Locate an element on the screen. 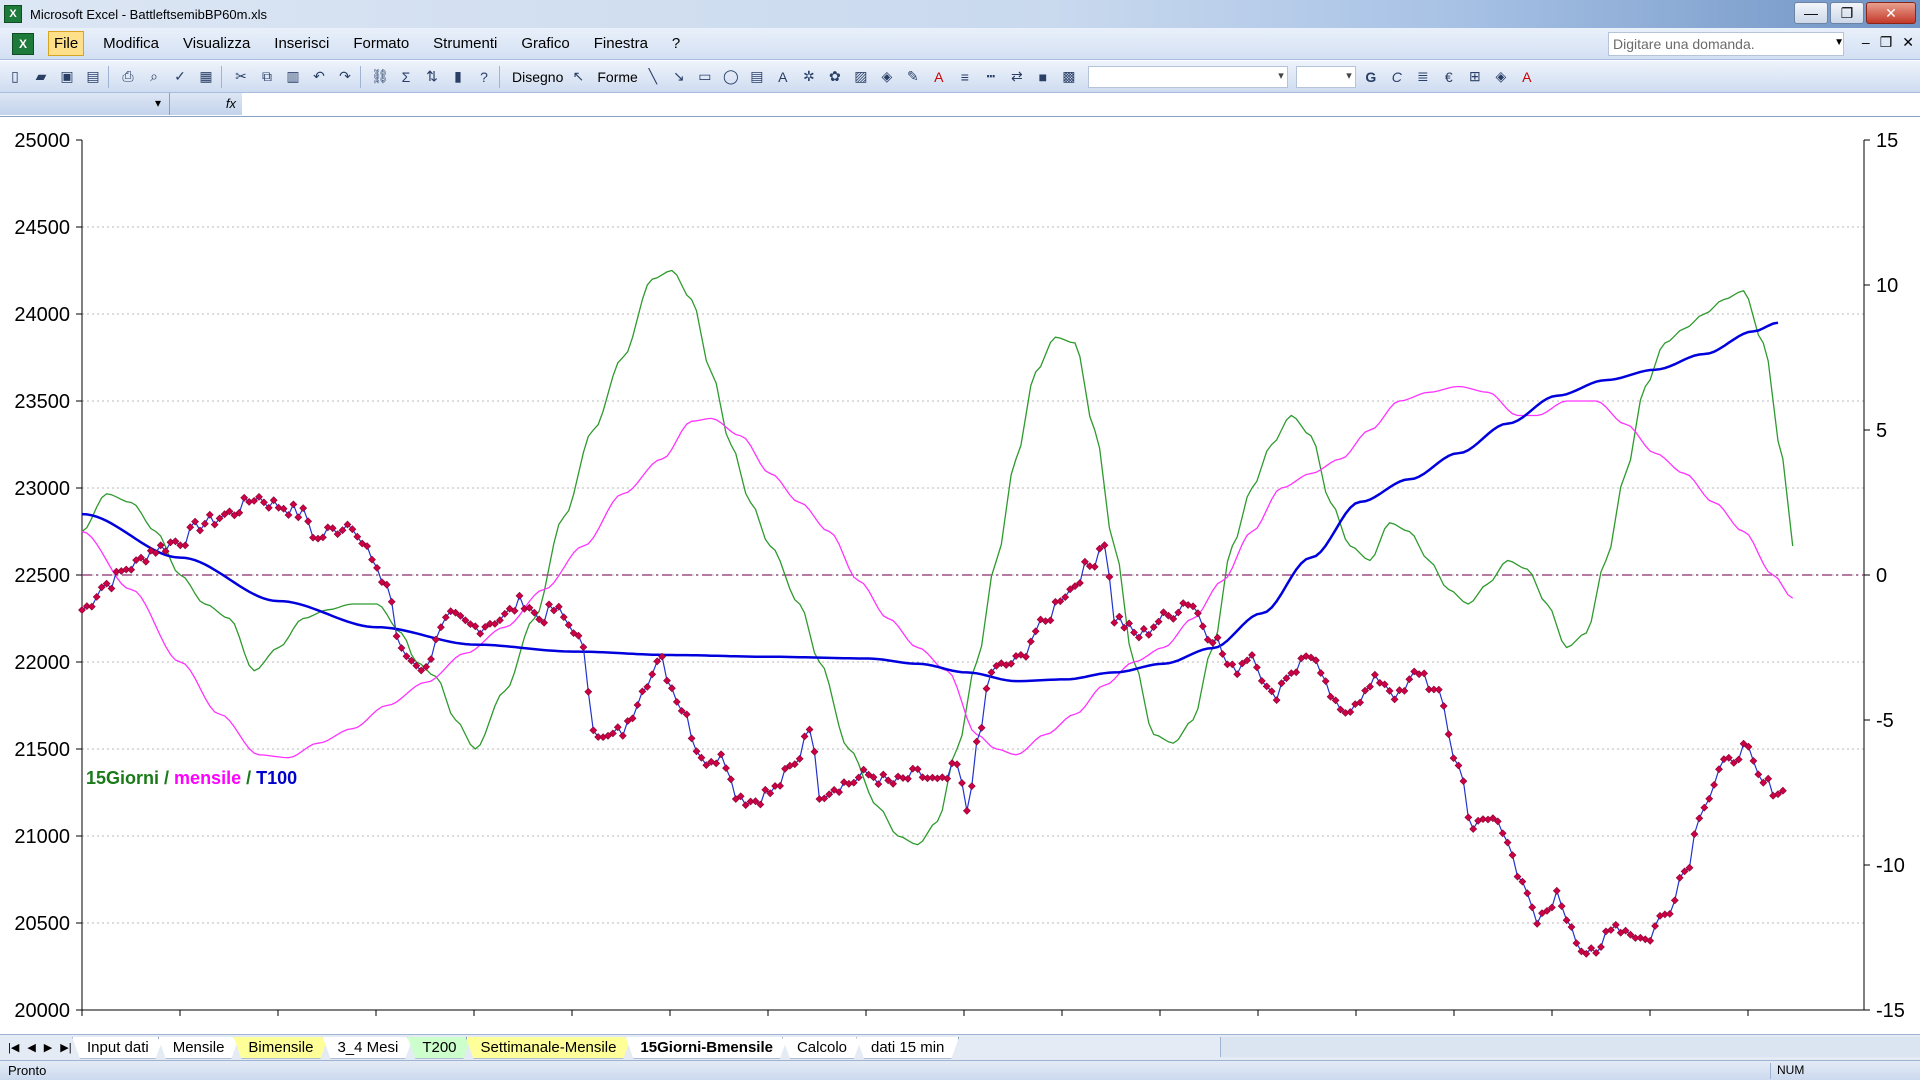 This screenshot has width=1920, height=1080. arrow-icon: ↘ is located at coordinates (679, 77).